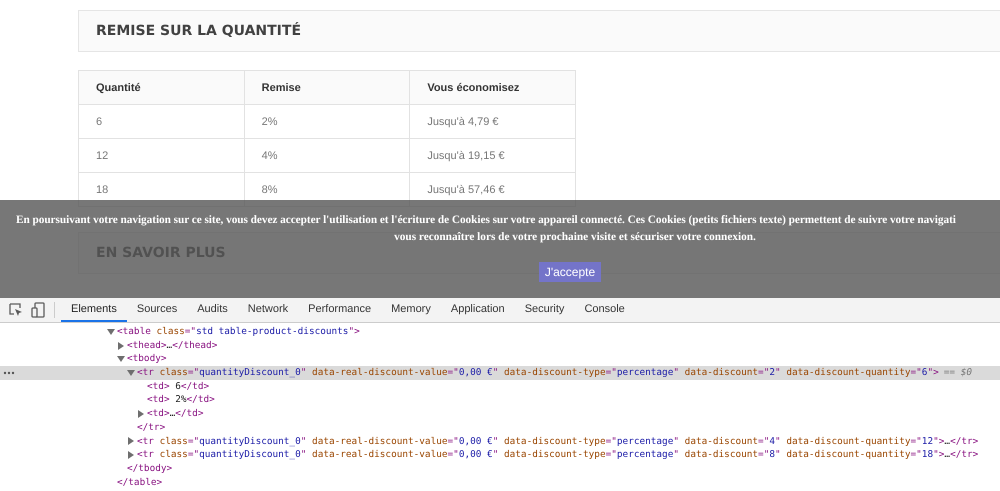 Image resolution: width=1000 pixels, height=491 pixels. What do you see at coordinates (570, 272) in the screenshot?
I see `accept-button: J'accepte` at bounding box center [570, 272].